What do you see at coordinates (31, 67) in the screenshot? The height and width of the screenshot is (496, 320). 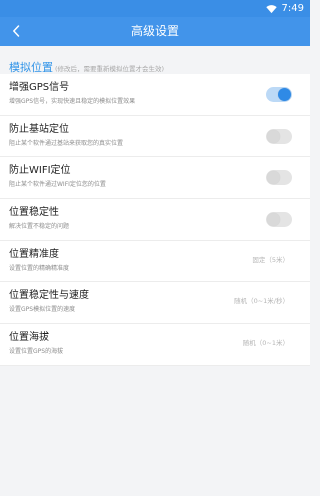 I see `section-title: 模拟位置` at bounding box center [31, 67].